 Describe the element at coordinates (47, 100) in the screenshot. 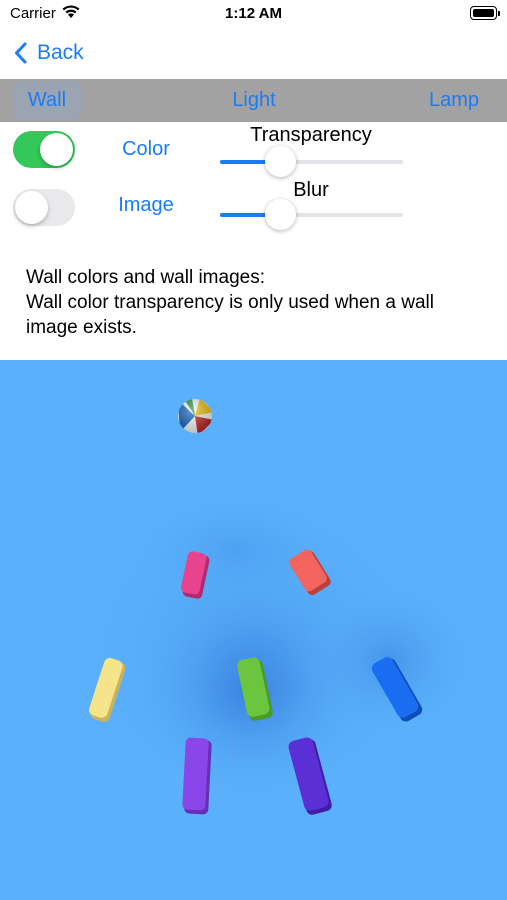

I see `tab-wall: Wall` at that location.